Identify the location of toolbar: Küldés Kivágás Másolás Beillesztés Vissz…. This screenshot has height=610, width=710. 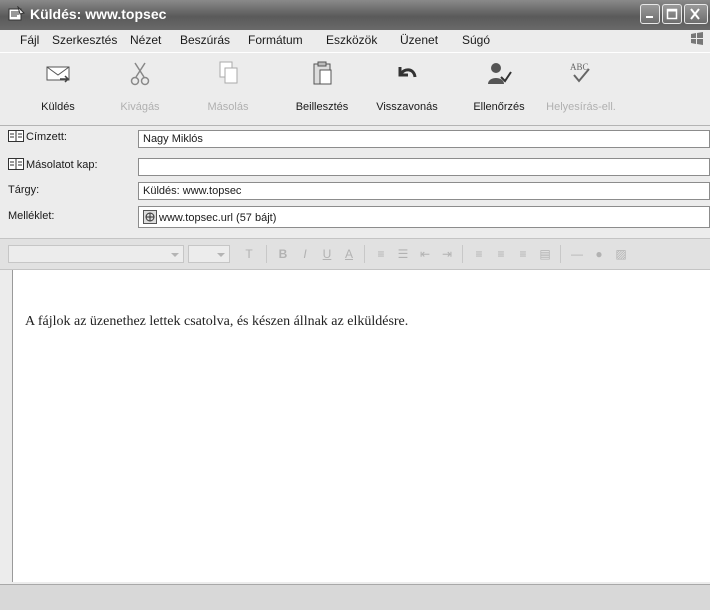
(355, 89).